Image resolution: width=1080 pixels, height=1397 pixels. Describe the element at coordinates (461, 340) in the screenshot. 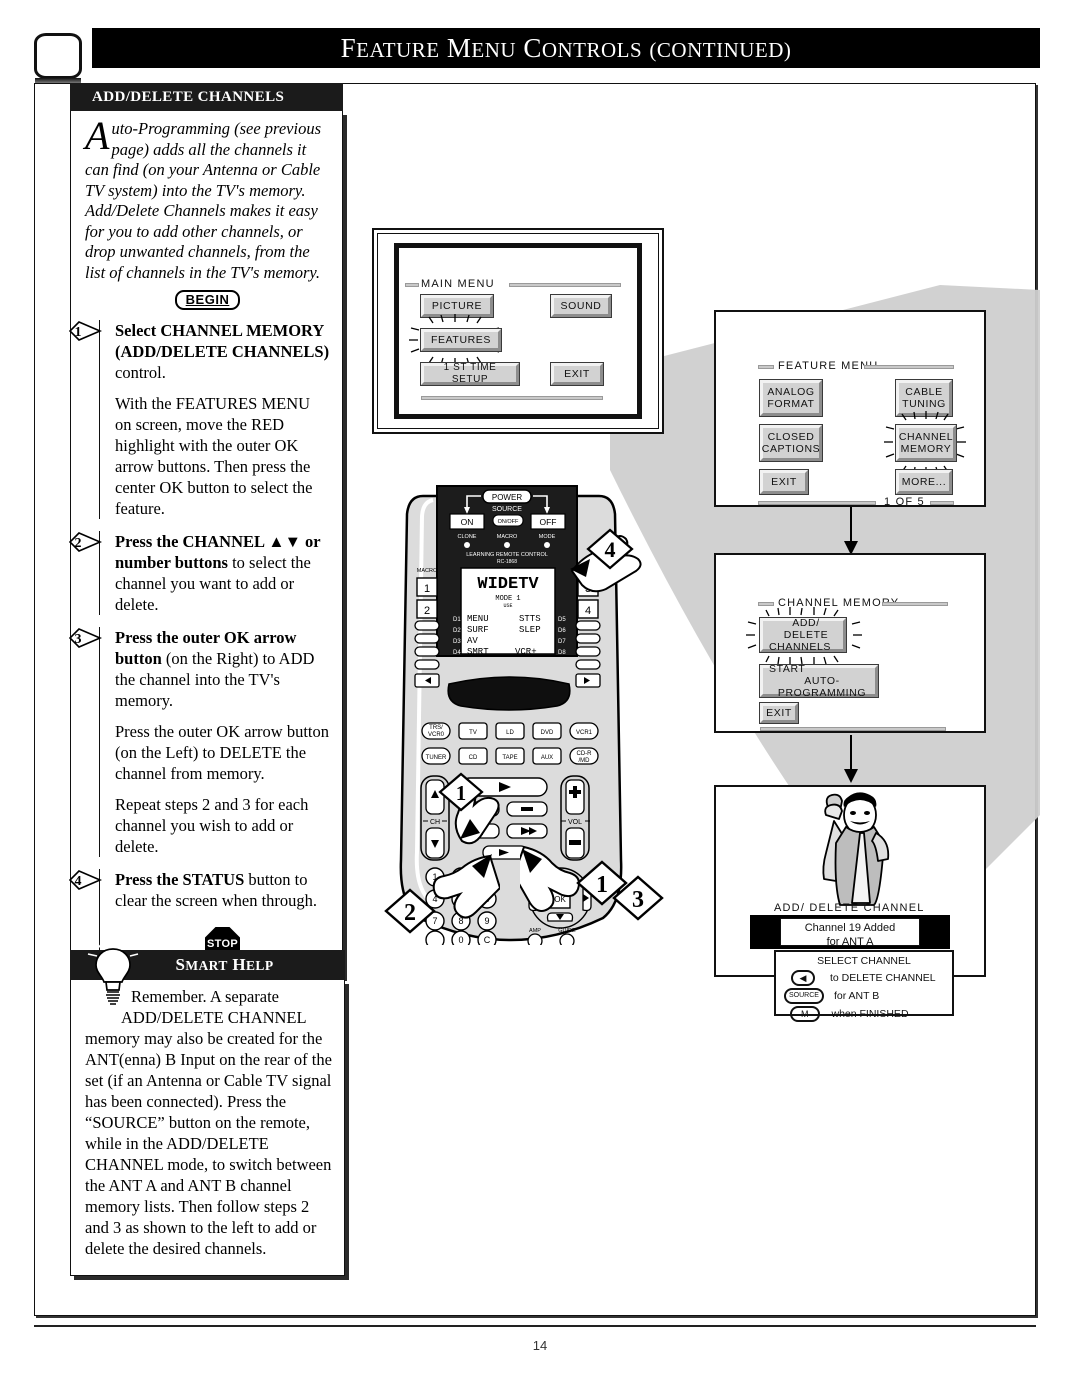

I see `menu-button-features: FEATURES` at that location.